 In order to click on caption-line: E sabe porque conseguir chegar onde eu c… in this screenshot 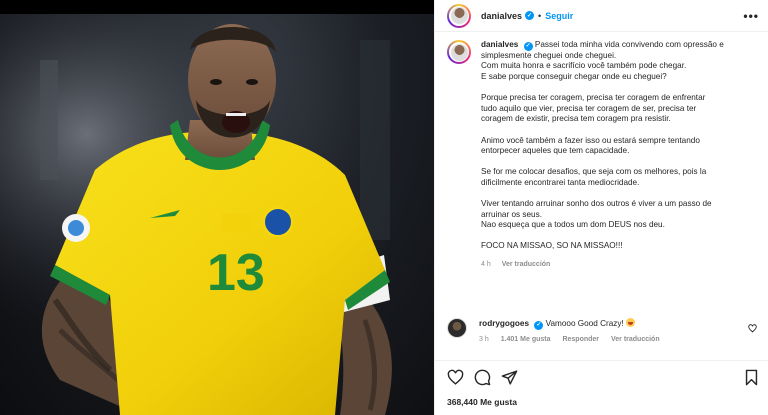, I will do `click(574, 76)`.